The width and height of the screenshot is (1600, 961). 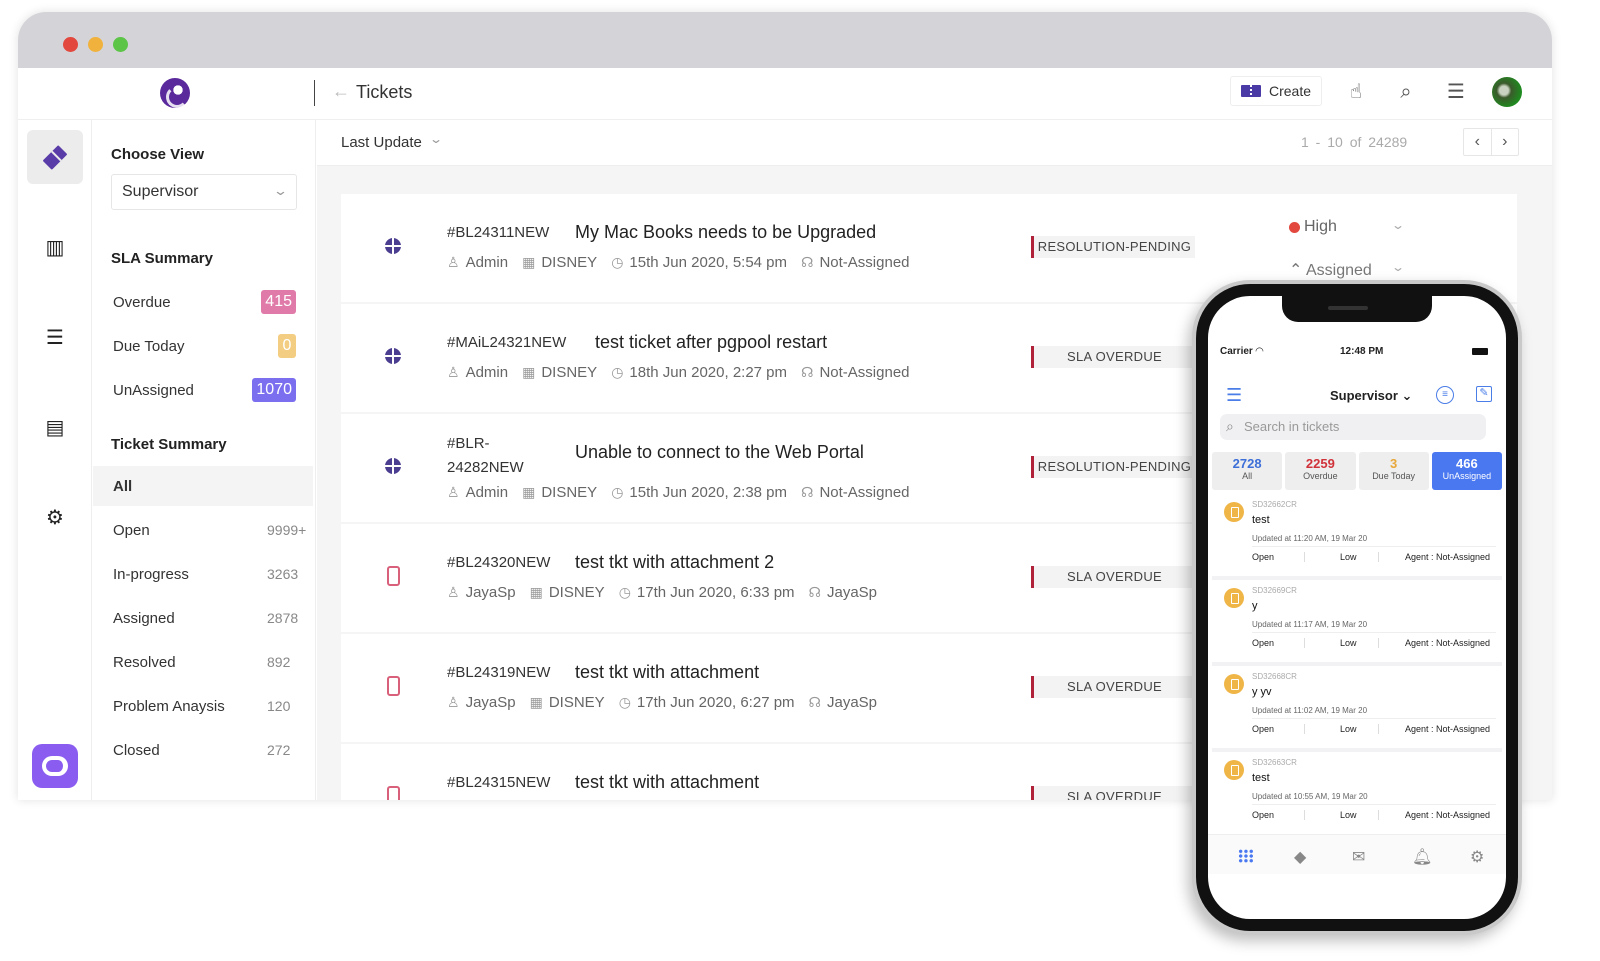 What do you see at coordinates (1484, 394) in the screenshot?
I see `compose-icon: ✎` at bounding box center [1484, 394].